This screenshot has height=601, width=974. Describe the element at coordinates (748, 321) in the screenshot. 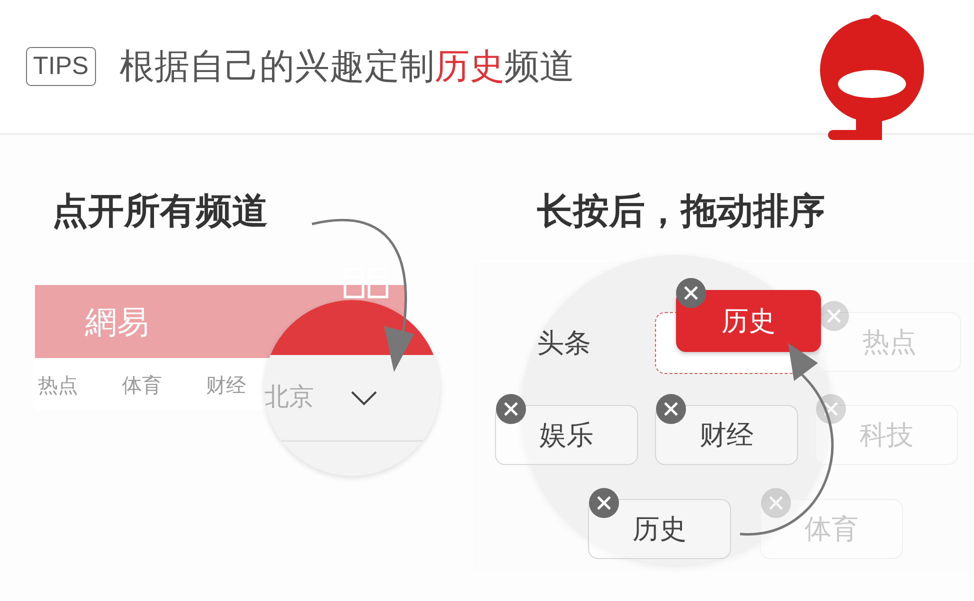

I see `dragged-channel-chip: 历史` at that location.